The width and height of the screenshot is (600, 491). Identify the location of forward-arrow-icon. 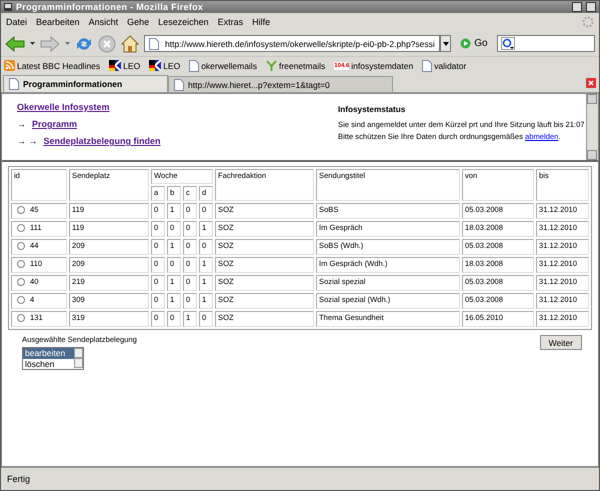
(50, 44).